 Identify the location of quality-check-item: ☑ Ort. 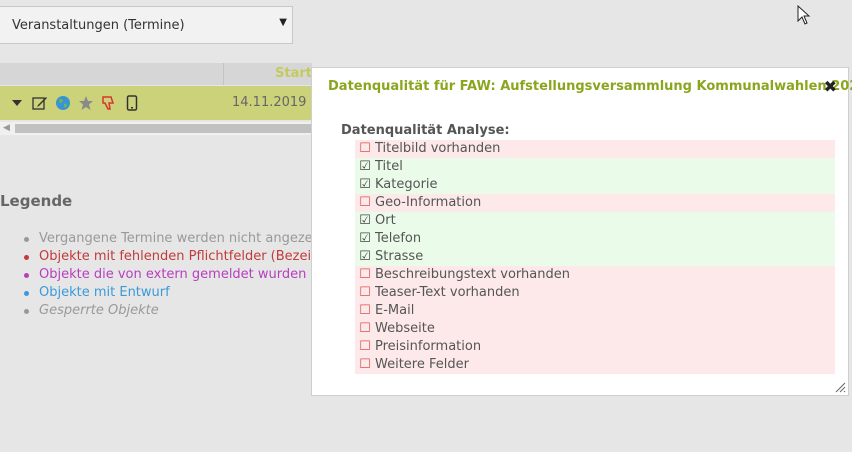
(595, 221).